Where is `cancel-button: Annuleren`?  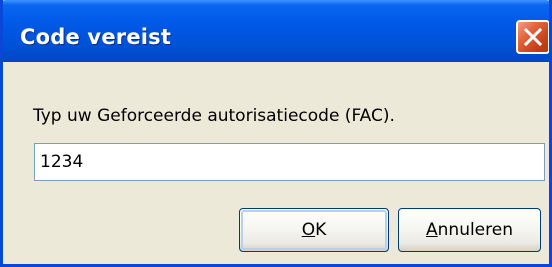
cancel-button: Annuleren is located at coordinates (469, 230).